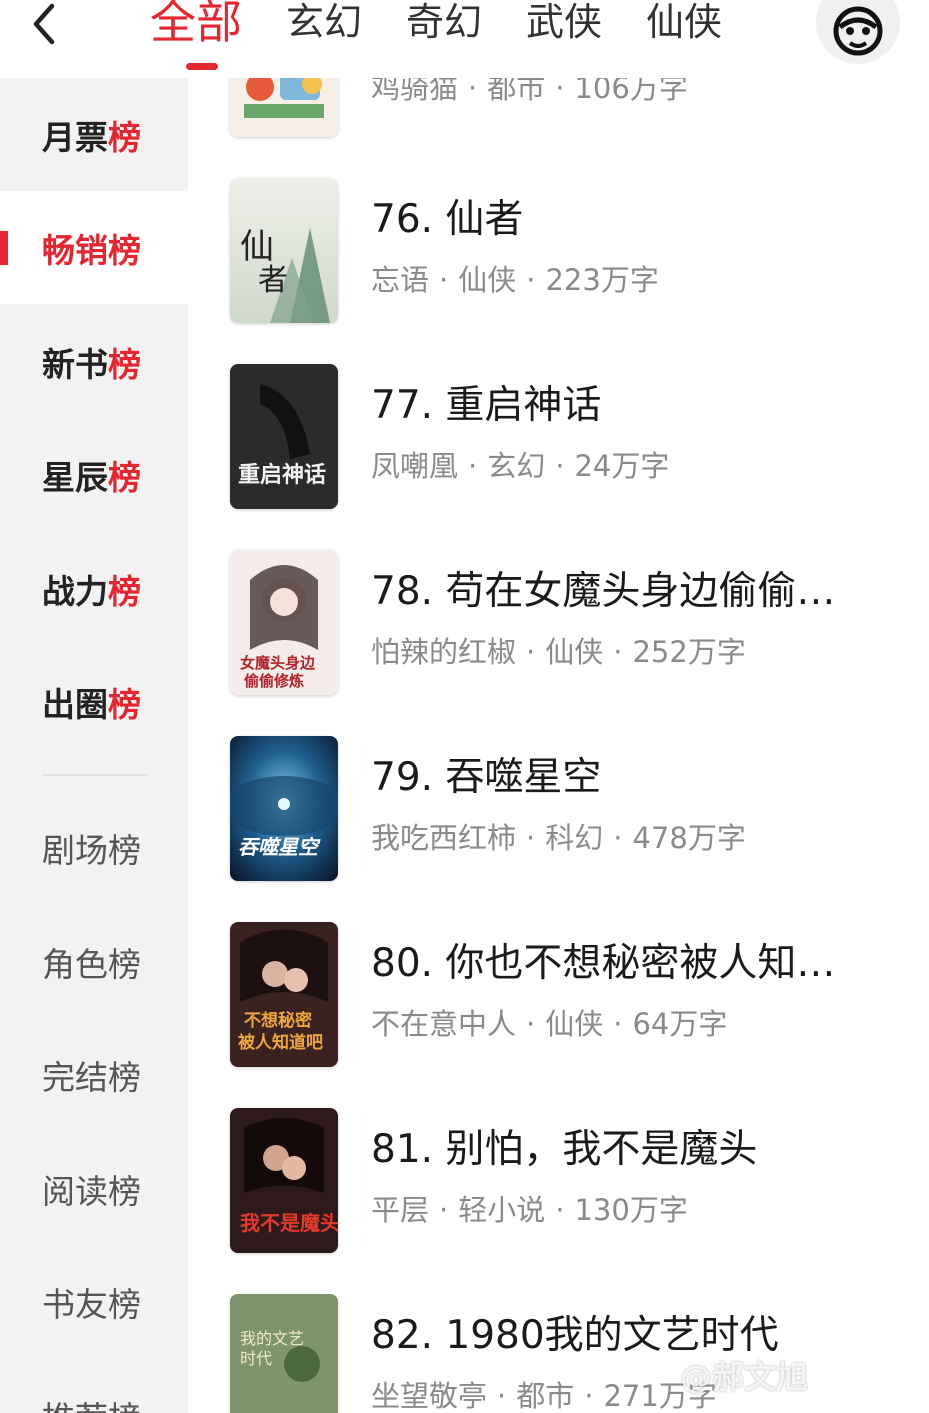 The image size is (929, 1413). I want to click on book-cover: 不想秘密 被人知道吧, so click(284, 994).